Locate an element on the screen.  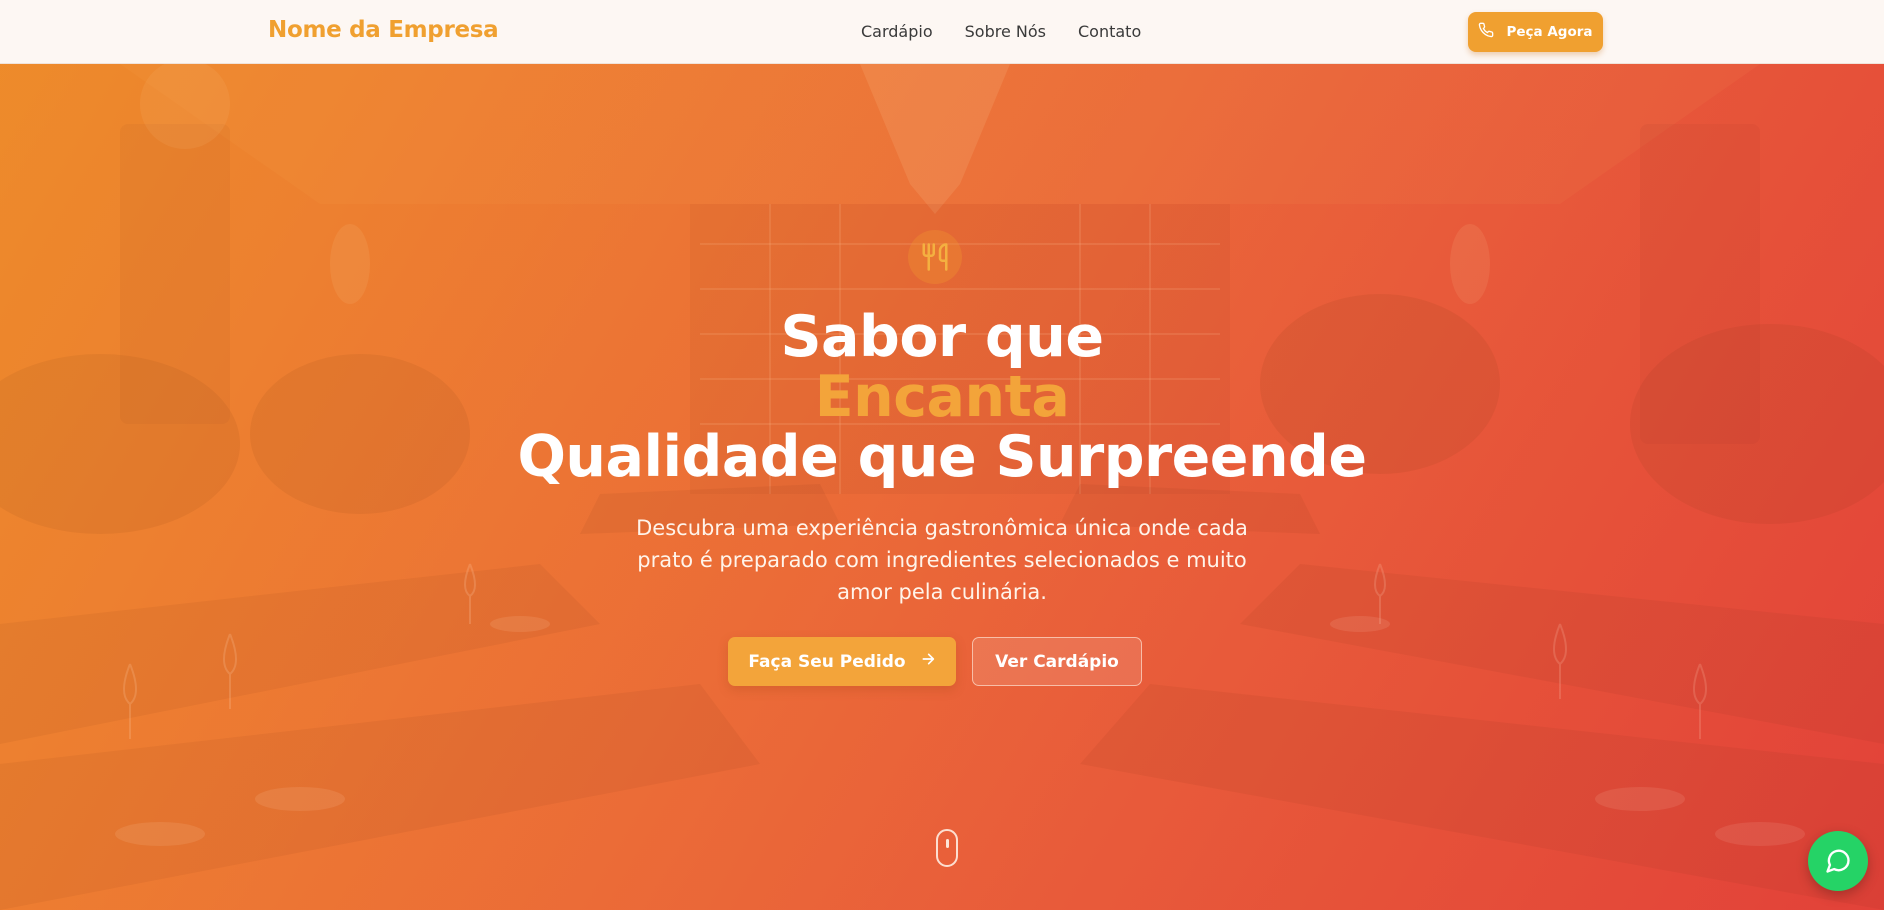
scroll-dot is located at coordinates (947, 843).